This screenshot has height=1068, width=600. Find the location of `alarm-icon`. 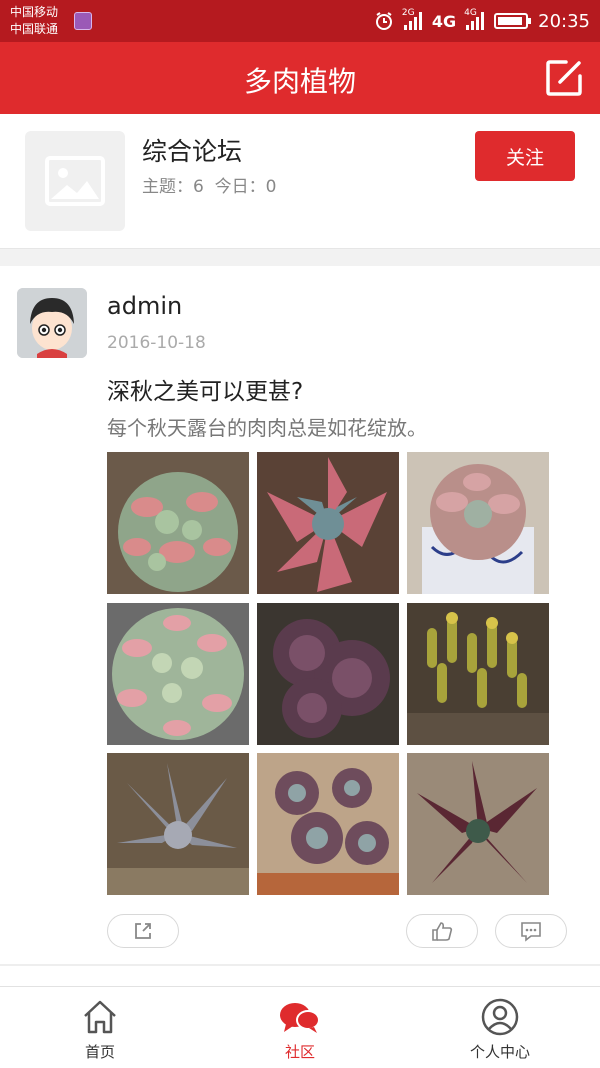

alarm-icon is located at coordinates (383, 21).